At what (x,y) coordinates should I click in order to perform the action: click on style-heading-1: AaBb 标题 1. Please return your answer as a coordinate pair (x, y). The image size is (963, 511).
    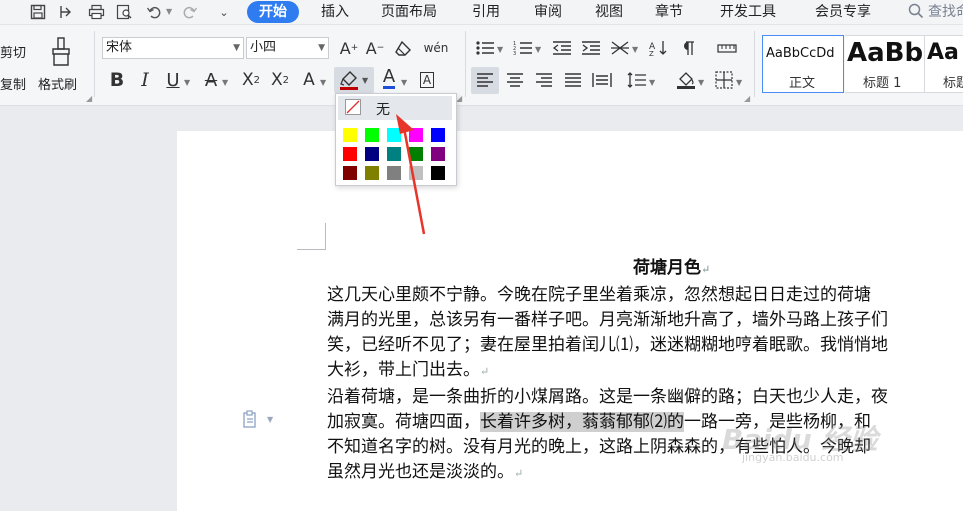
    Looking at the image, I should click on (885, 64).